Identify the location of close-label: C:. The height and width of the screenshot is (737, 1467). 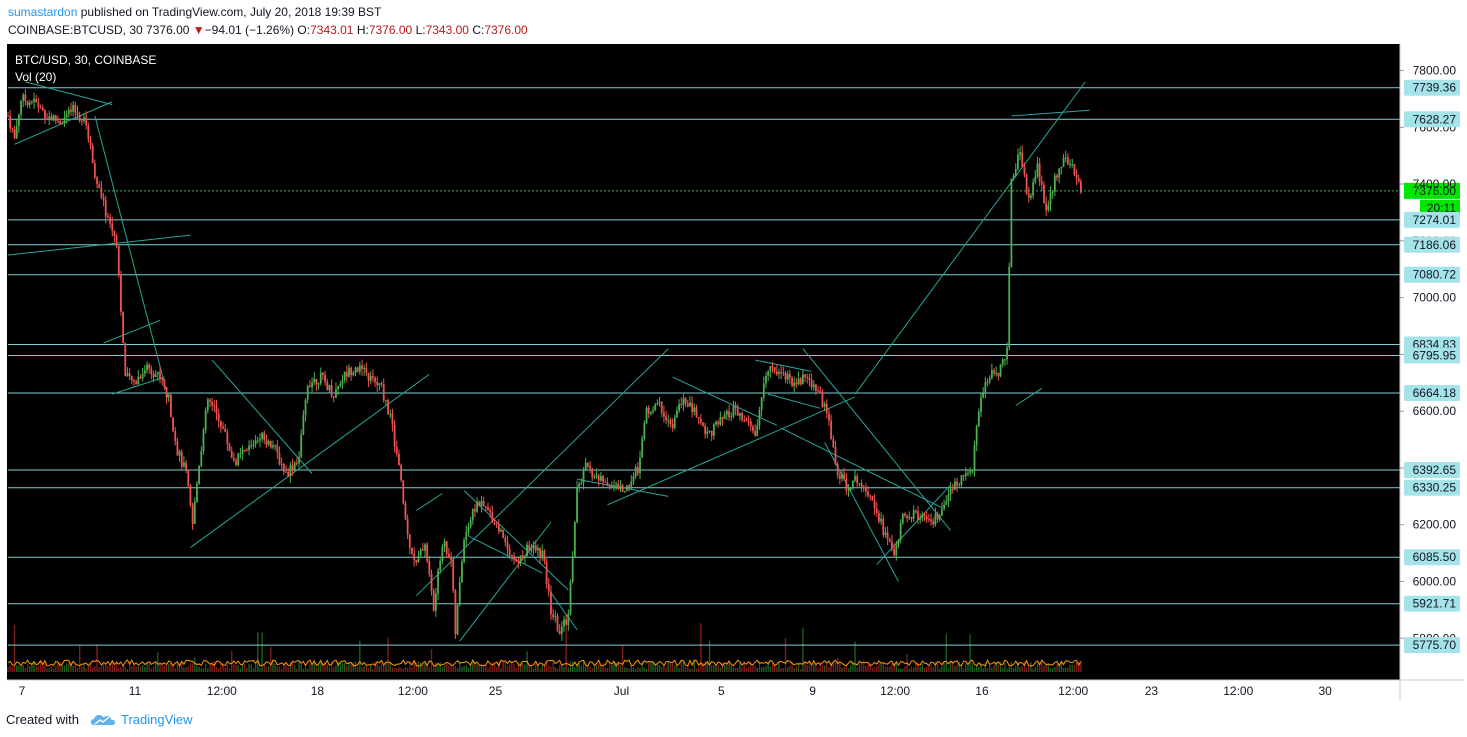
(478, 30).